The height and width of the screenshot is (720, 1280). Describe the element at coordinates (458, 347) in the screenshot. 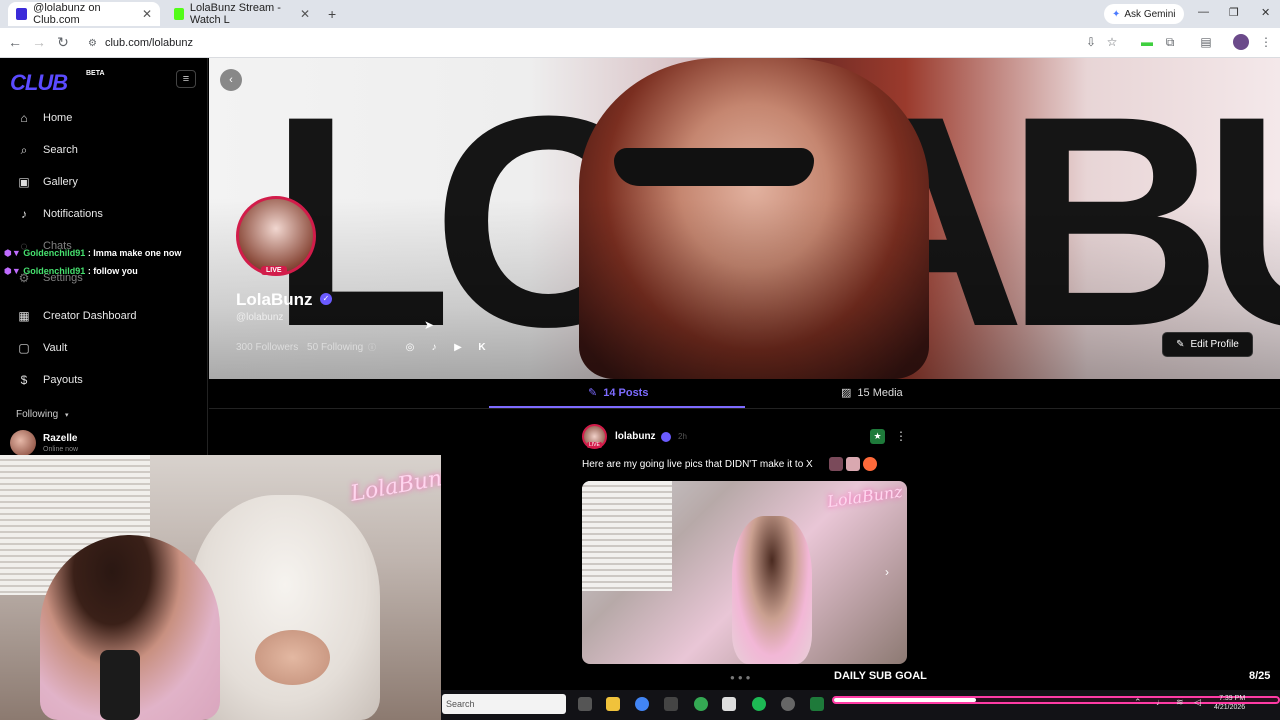

I see `youtube-icon: ▶` at that location.